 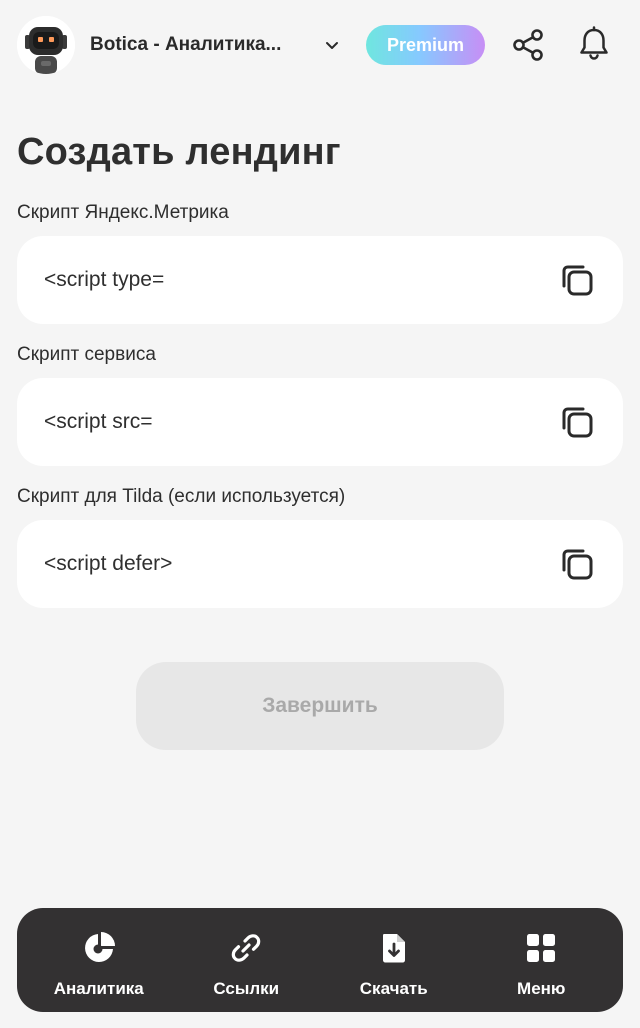 I want to click on nav-item-download: Скачать, so click(x=394, y=960).